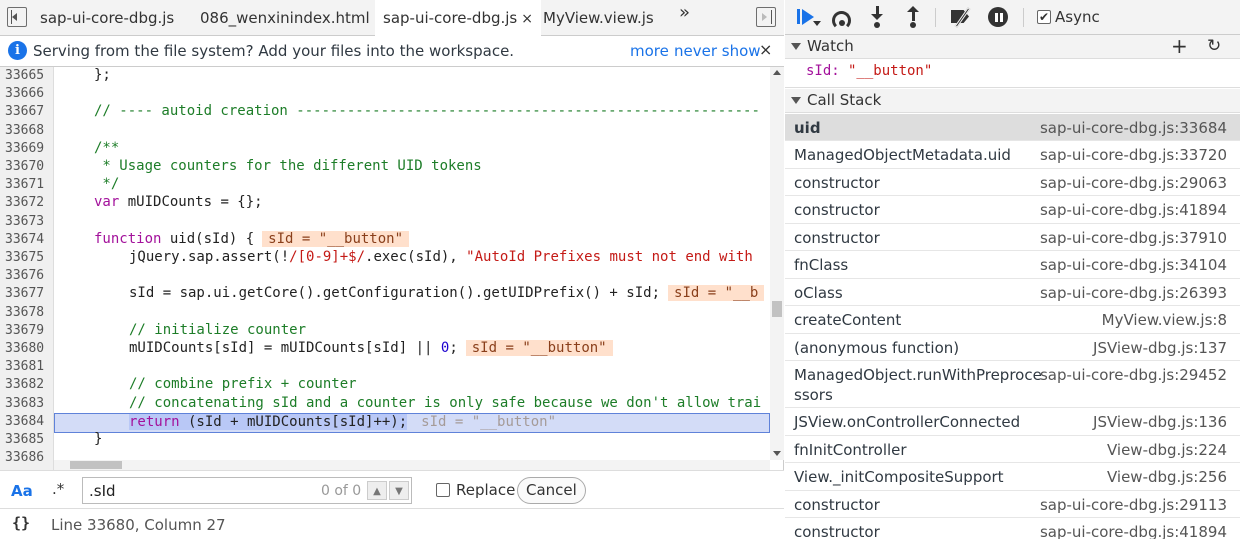  I want to click on call-frame: (anonymous function) JSView-dbg.js:137, so click(1012, 347).